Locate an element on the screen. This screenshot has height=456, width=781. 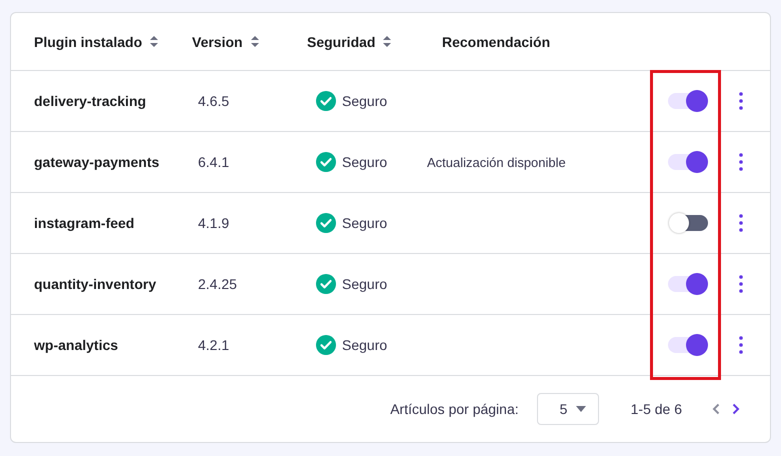
column-header: Seguridad is located at coordinates (341, 42).